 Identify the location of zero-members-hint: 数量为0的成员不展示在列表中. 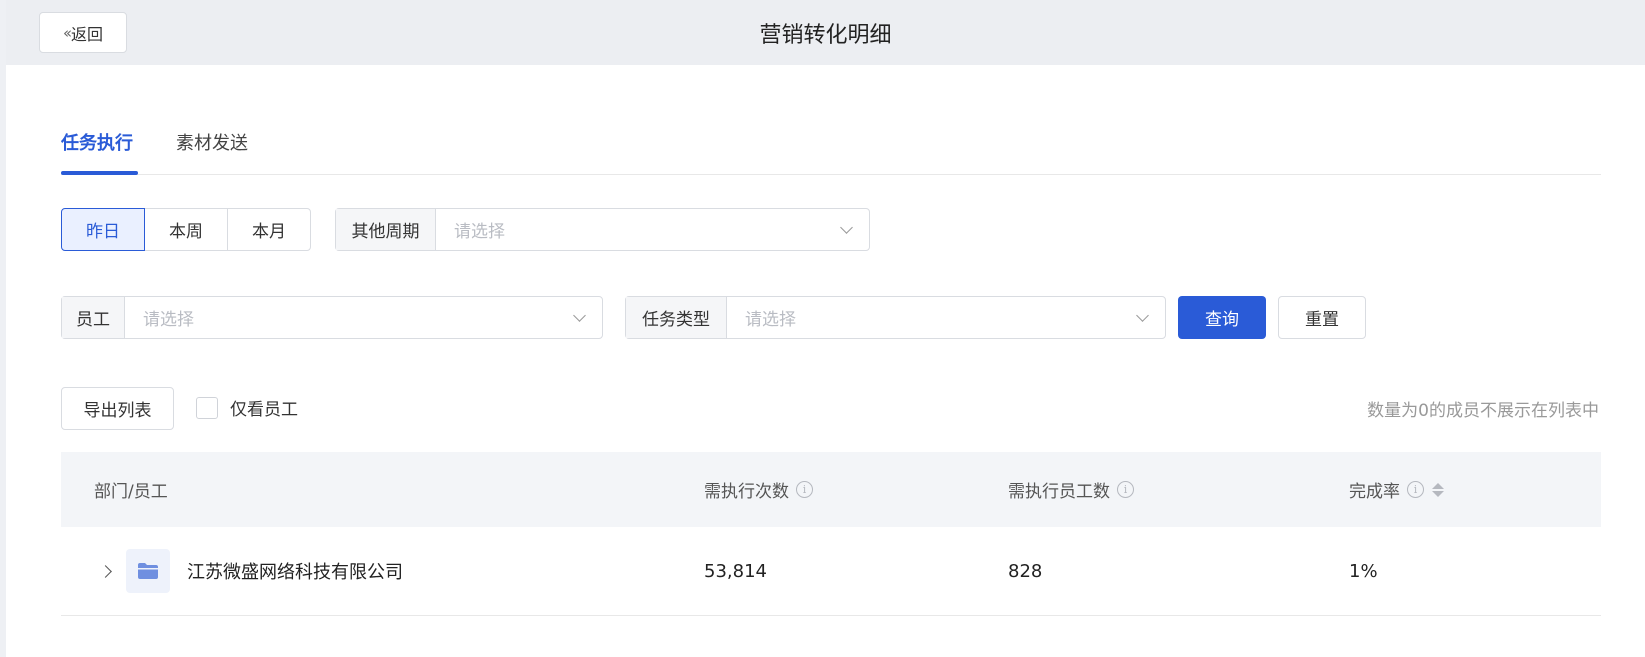
(1483, 411).